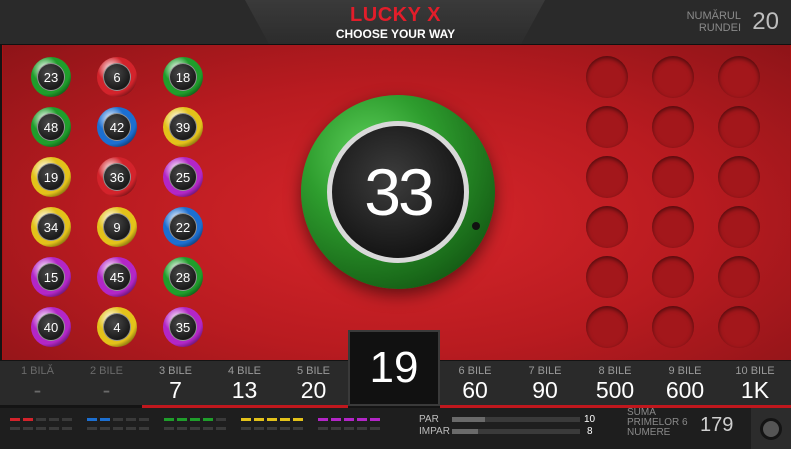 The height and width of the screenshot is (449, 791). I want to click on drawn-ball-number: 40, so click(51, 327).